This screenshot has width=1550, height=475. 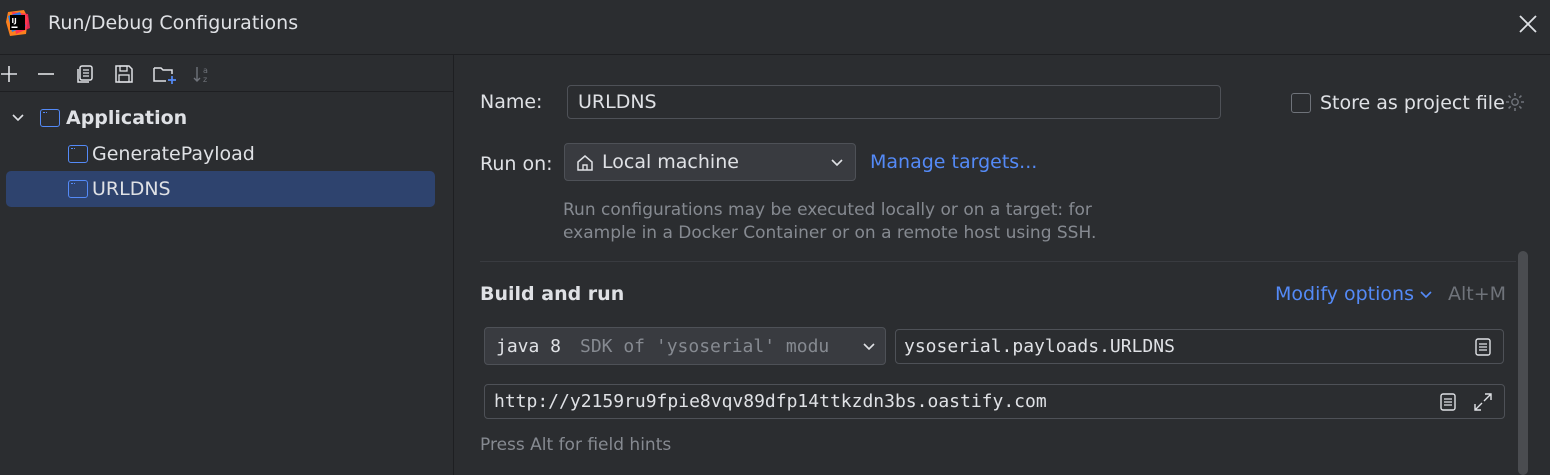 I want to click on vertical-scrollbar, so click(x=1523, y=363).